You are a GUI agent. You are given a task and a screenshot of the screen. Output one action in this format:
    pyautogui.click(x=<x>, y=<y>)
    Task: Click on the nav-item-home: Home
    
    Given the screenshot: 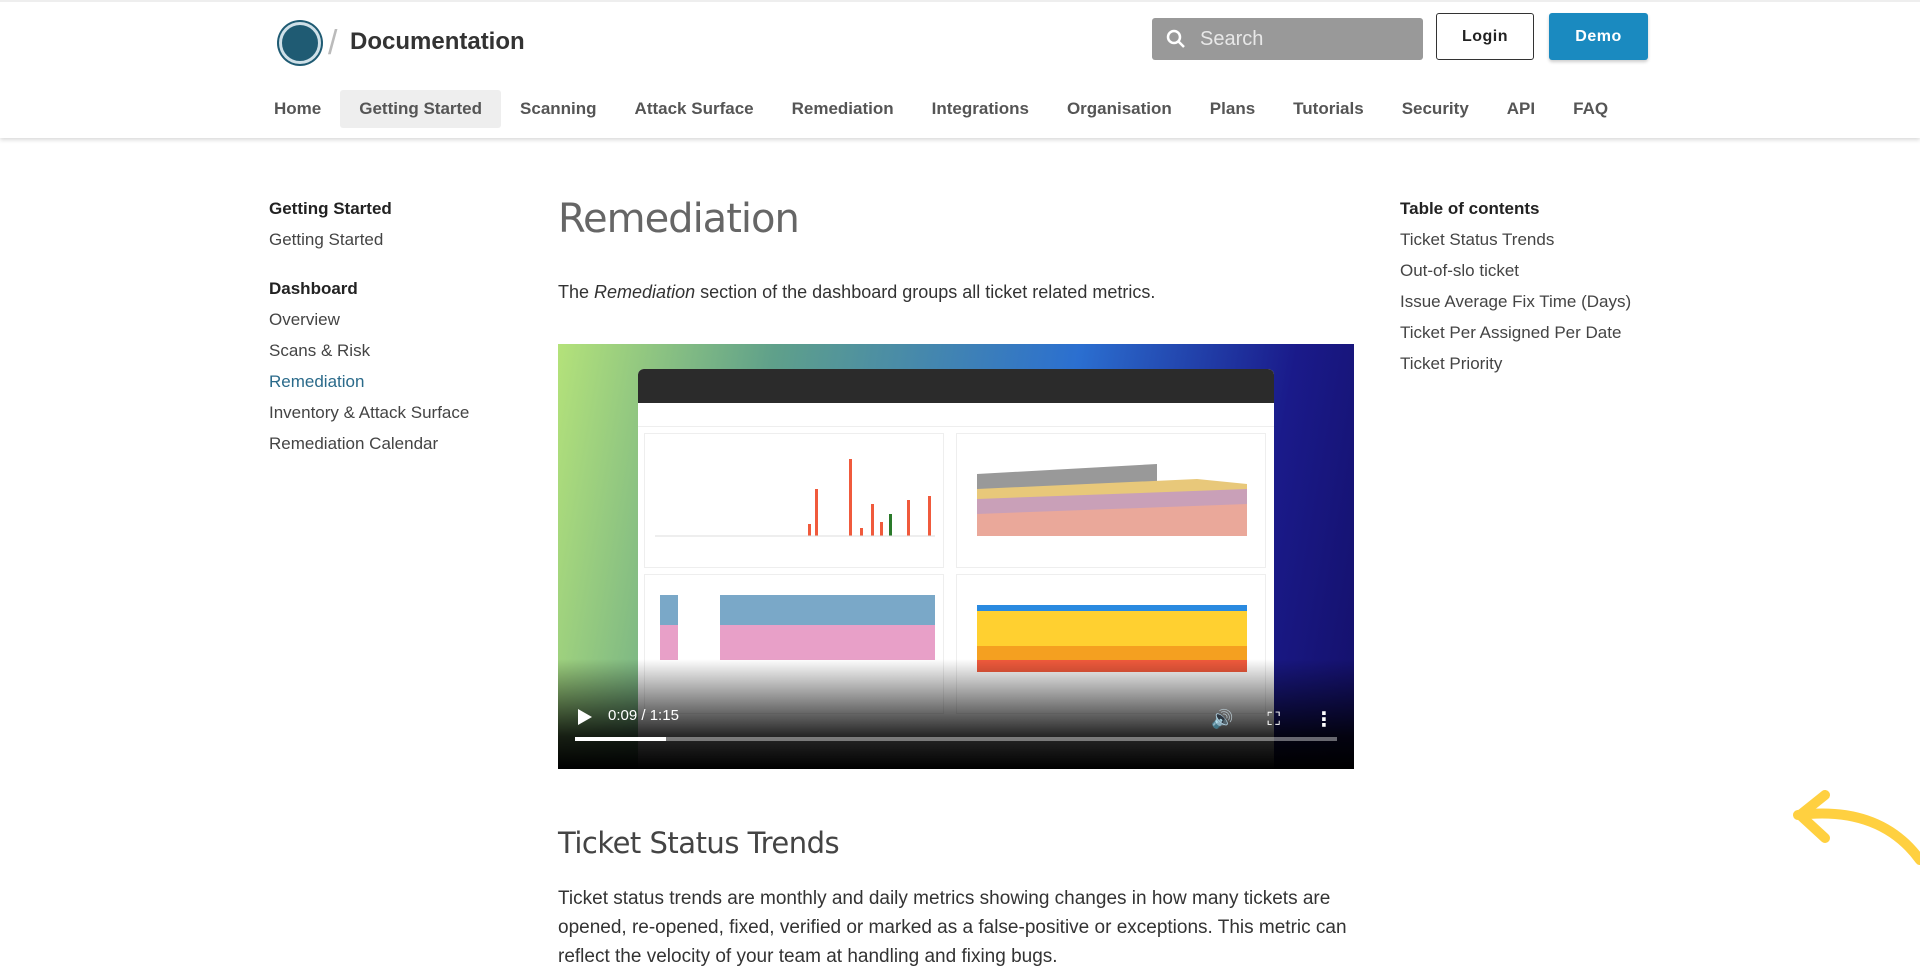 What is the action you would take?
    pyautogui.click(x=307, y=109)
    